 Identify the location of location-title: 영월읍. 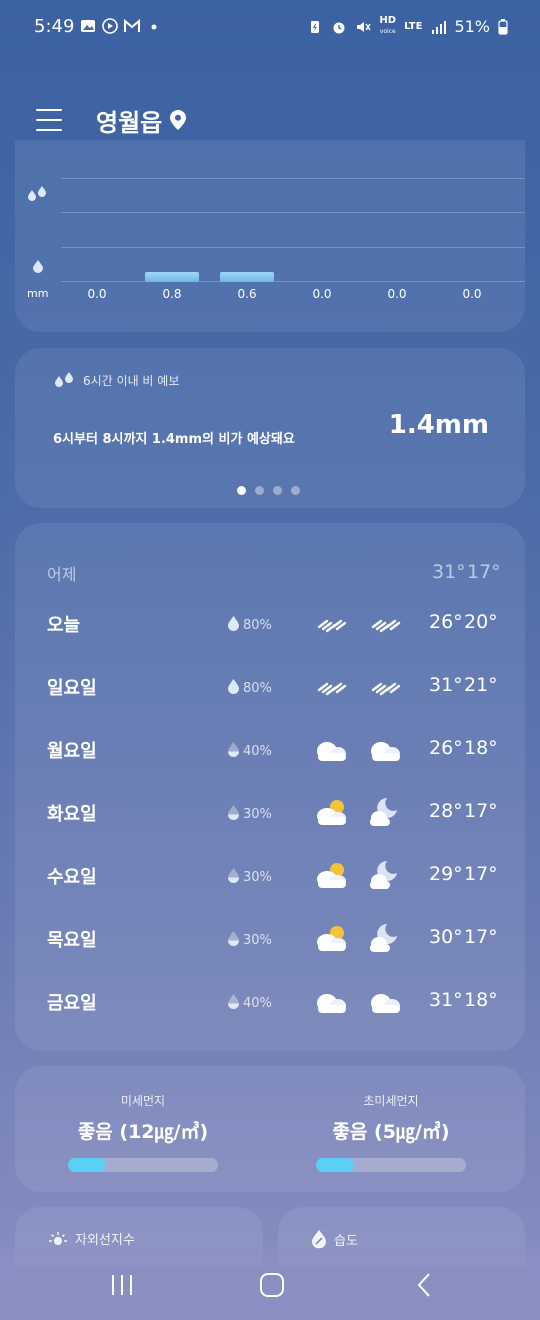
(129, 120).